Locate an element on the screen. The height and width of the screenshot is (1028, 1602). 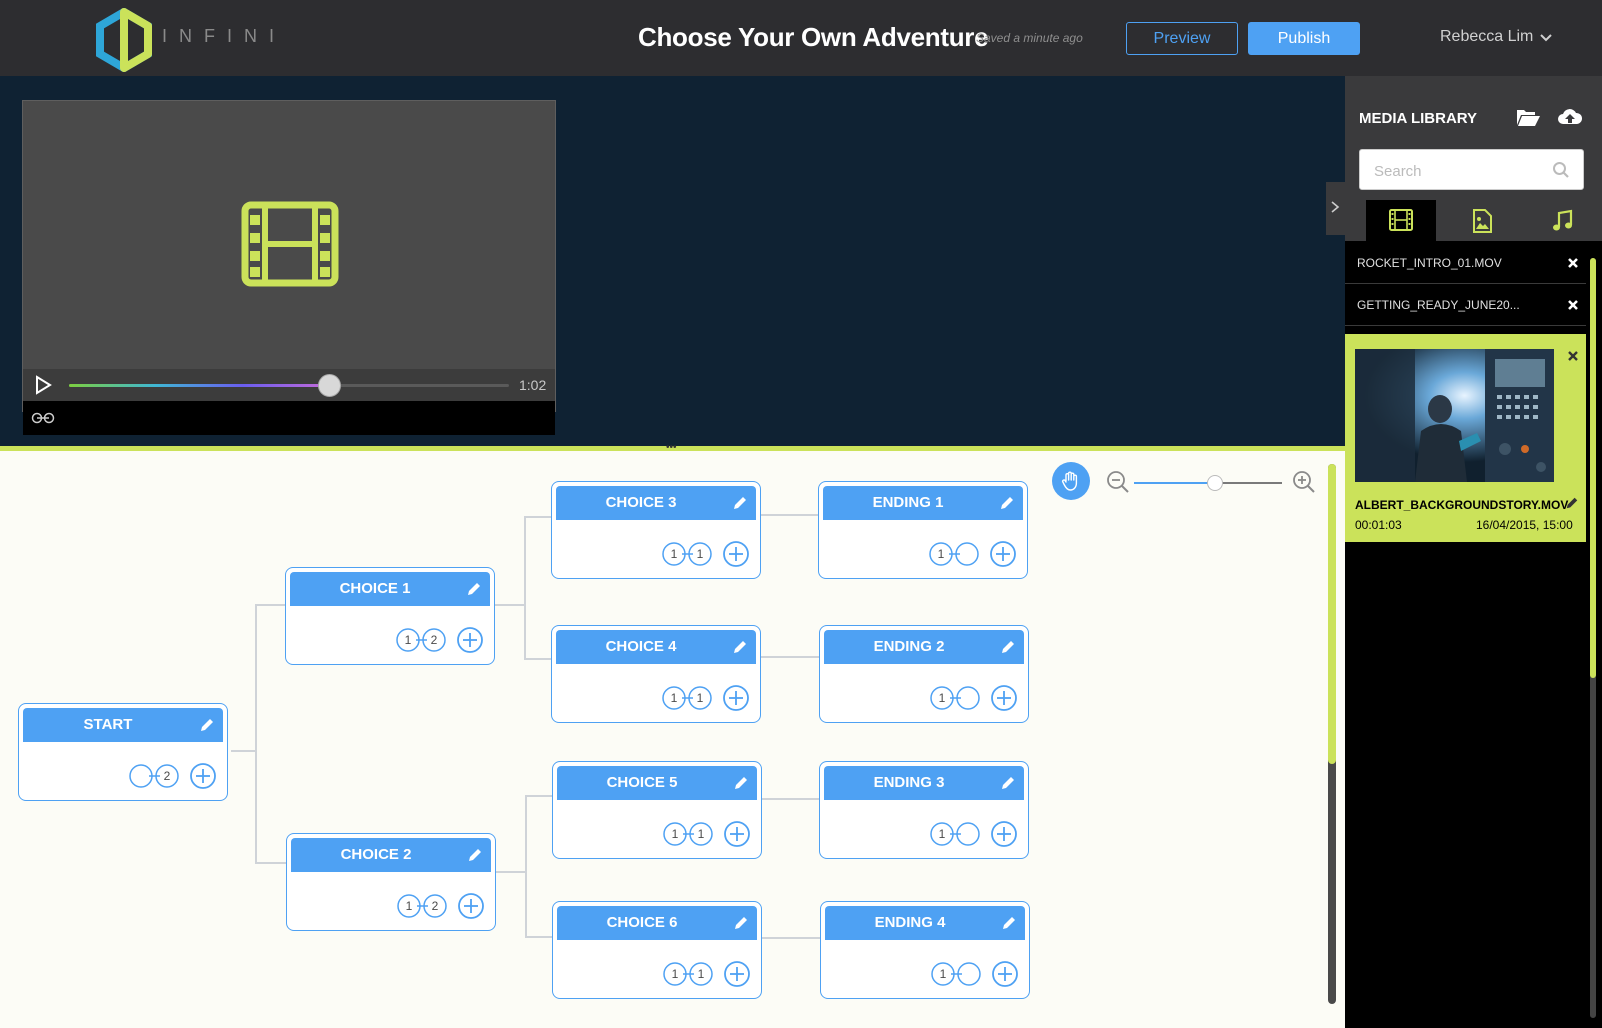
user-menu-name: Rebecca Lim is located at coordinates (1486, 37).